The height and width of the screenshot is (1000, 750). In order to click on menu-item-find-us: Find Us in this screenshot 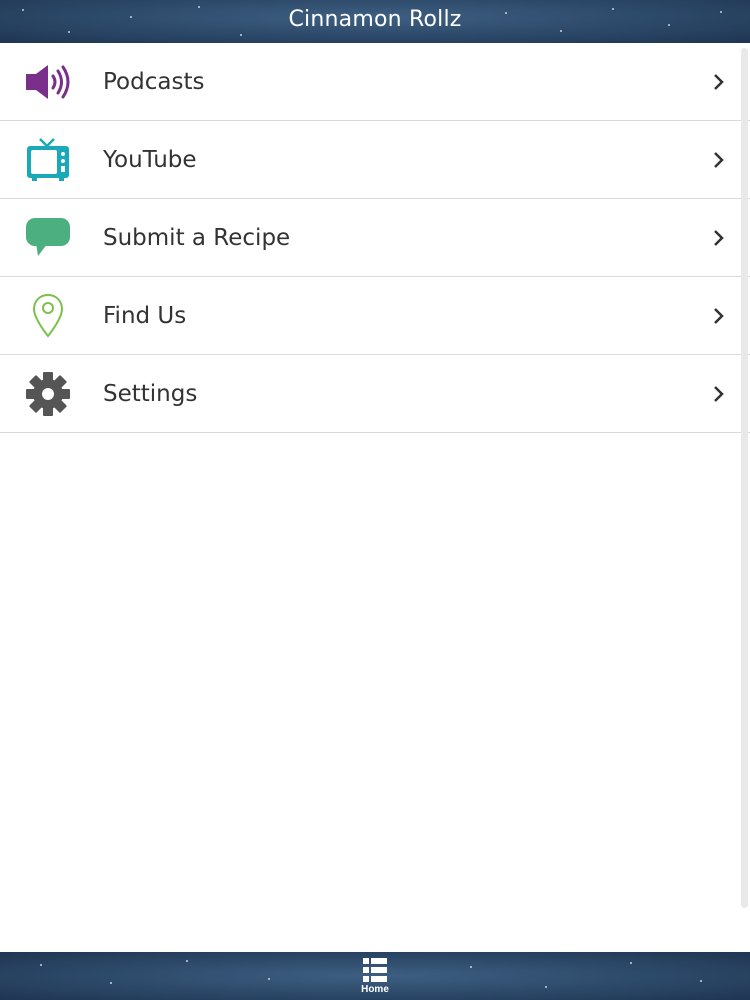, I will do `click(375, 316)`.